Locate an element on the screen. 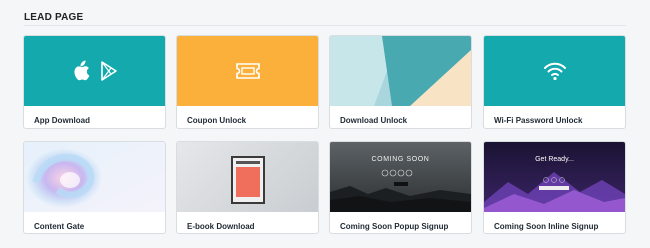 This screenshot has width=650, height=248. ticket-icon is located at coordinates (247, 71).